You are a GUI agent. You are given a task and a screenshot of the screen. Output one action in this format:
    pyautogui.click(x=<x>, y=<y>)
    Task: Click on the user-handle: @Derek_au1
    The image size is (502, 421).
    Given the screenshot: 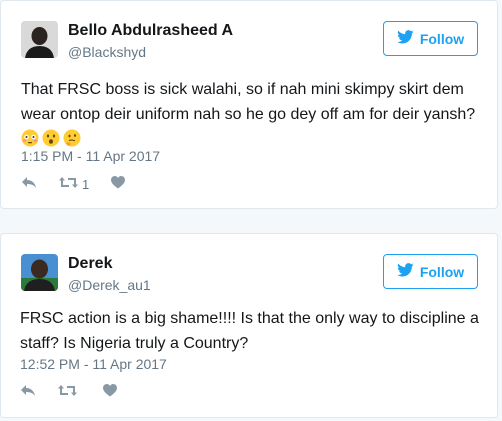 What is the action you would take?
    pyautogui.click(x=109, y=285)
    